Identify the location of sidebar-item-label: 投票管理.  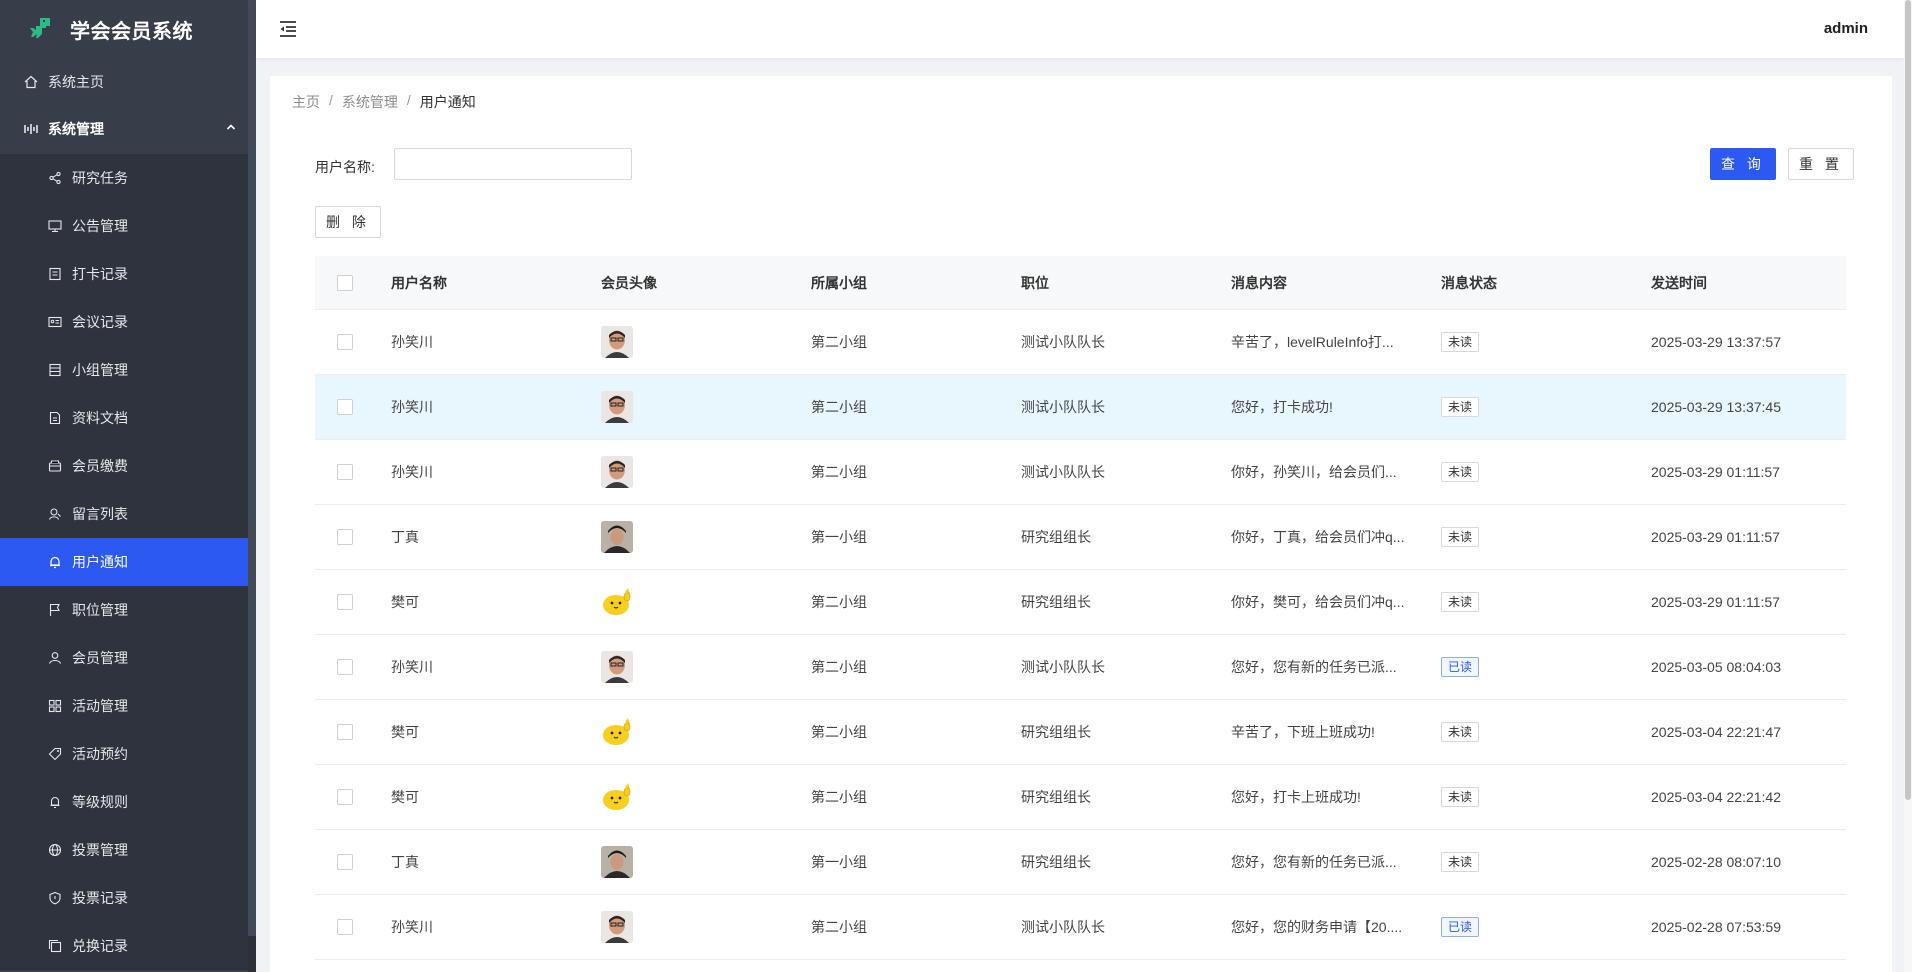
(100, 850).